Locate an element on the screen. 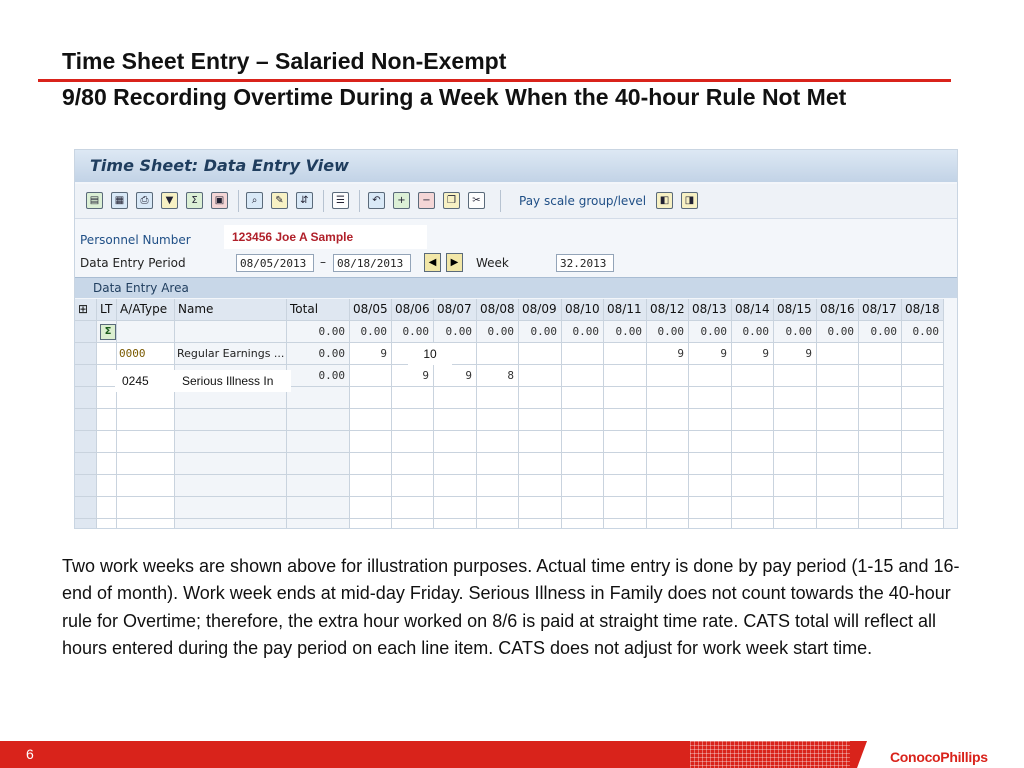 This screenshot has height=768, width=1024. col-header-date: 08/06 is located at coordinates (413, 310).